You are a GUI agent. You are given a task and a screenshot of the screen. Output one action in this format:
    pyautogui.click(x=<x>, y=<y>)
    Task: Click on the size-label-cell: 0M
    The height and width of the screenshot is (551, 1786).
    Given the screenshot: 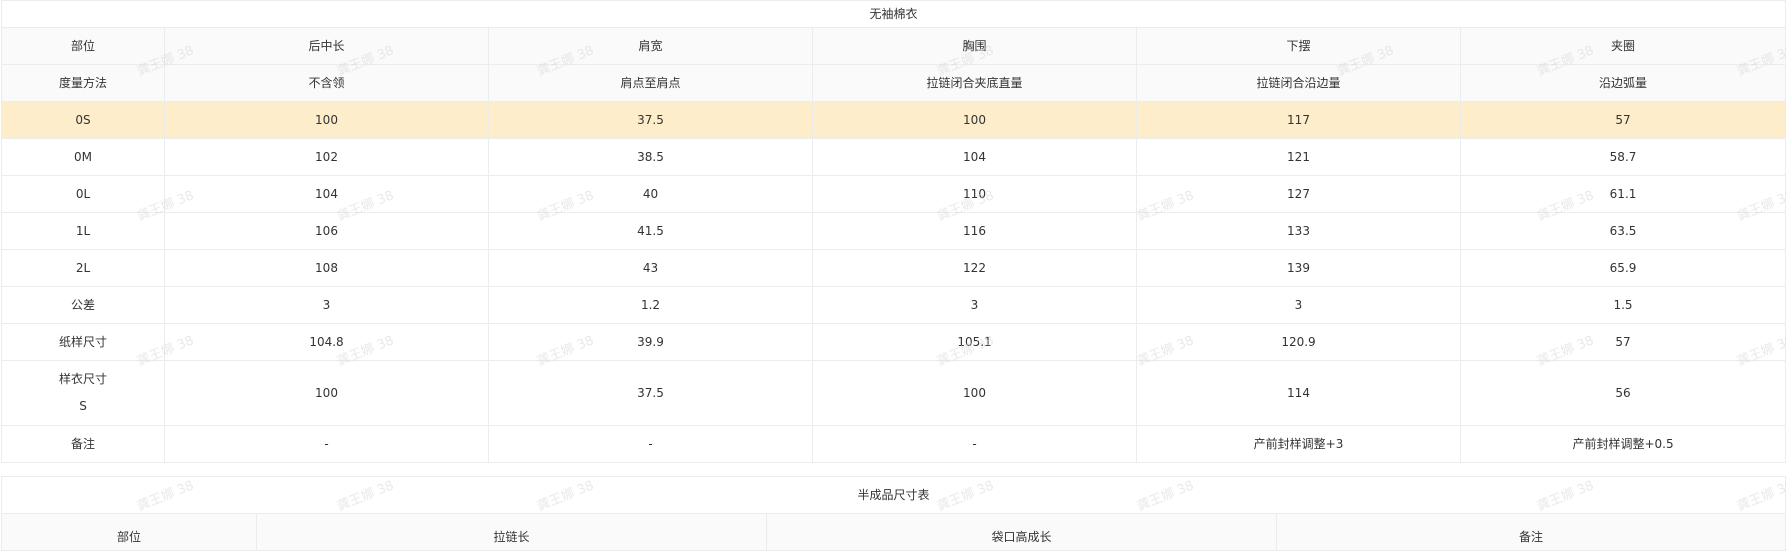 What is the action you would take?
    pyautogui.click(x=83, y=157)
    